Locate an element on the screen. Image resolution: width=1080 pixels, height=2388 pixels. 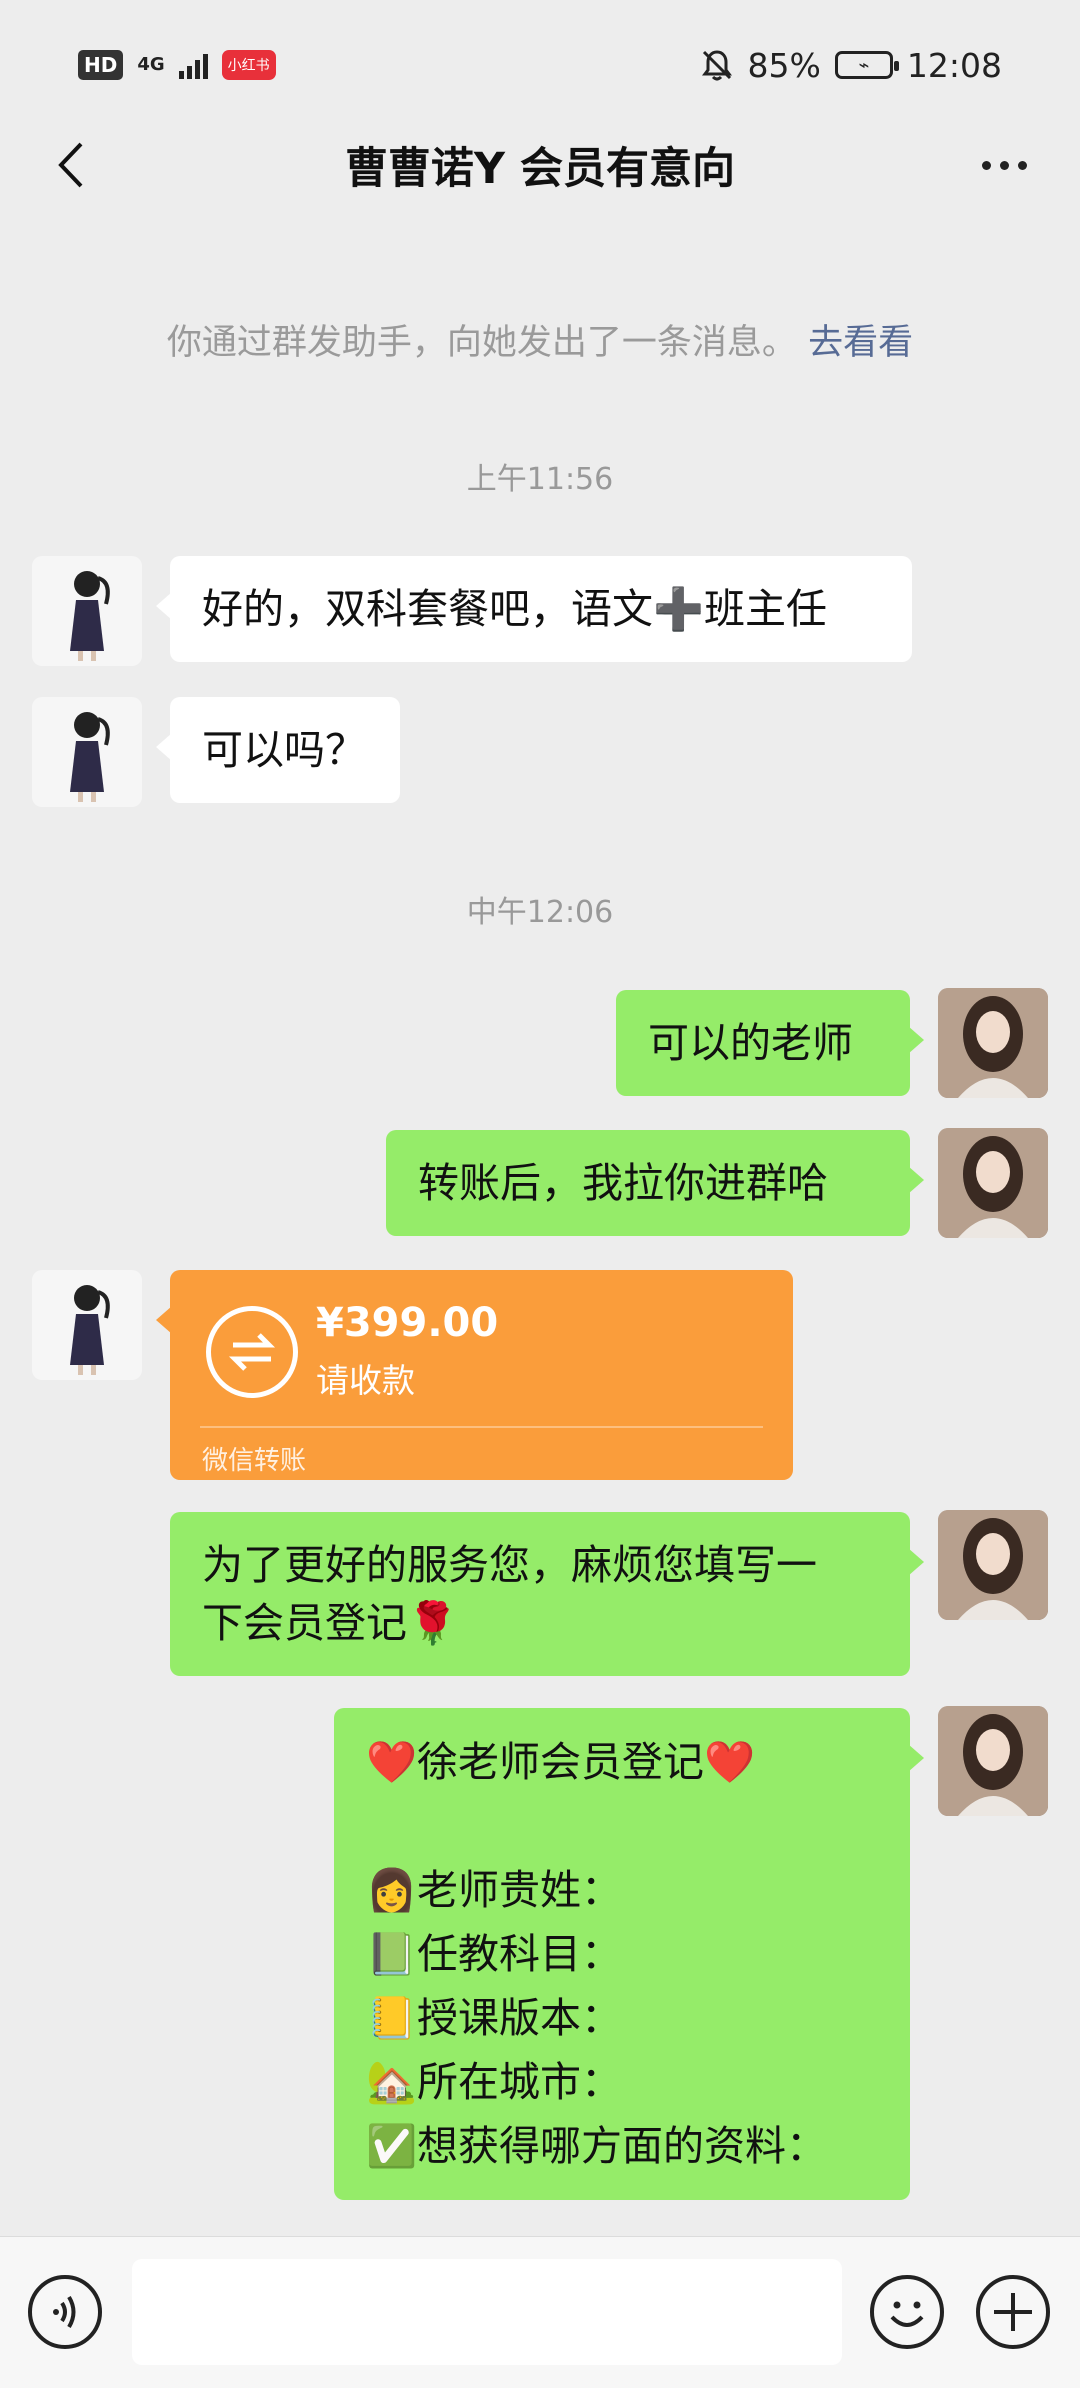
form-field-surname: 👩老师贵姓： is located at coordinates (494, 1890).